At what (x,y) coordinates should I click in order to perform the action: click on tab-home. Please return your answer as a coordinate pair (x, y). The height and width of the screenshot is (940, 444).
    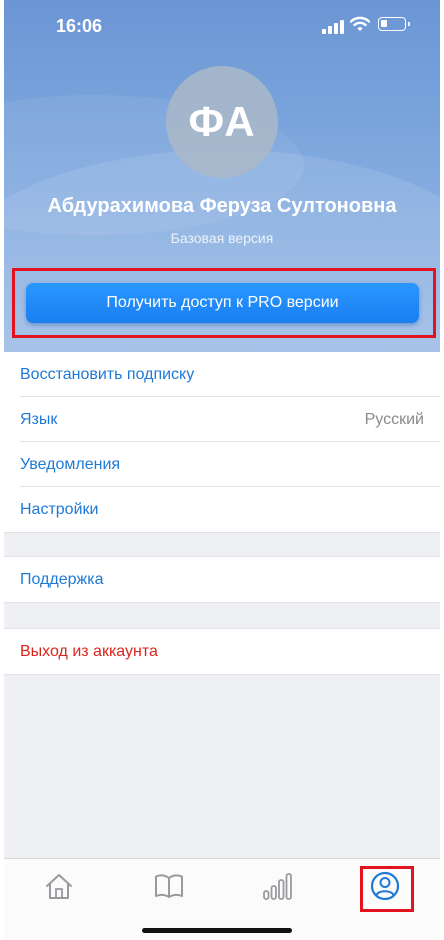
    Looking at the image, I should click on (59, 886).